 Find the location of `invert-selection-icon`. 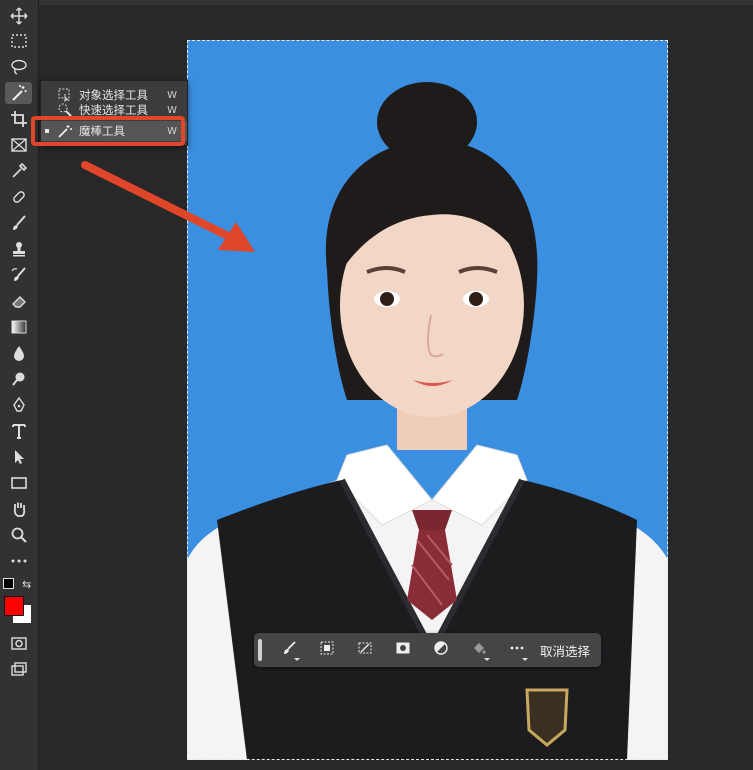

invert-selection-icon is located at coordinates (365, 650).